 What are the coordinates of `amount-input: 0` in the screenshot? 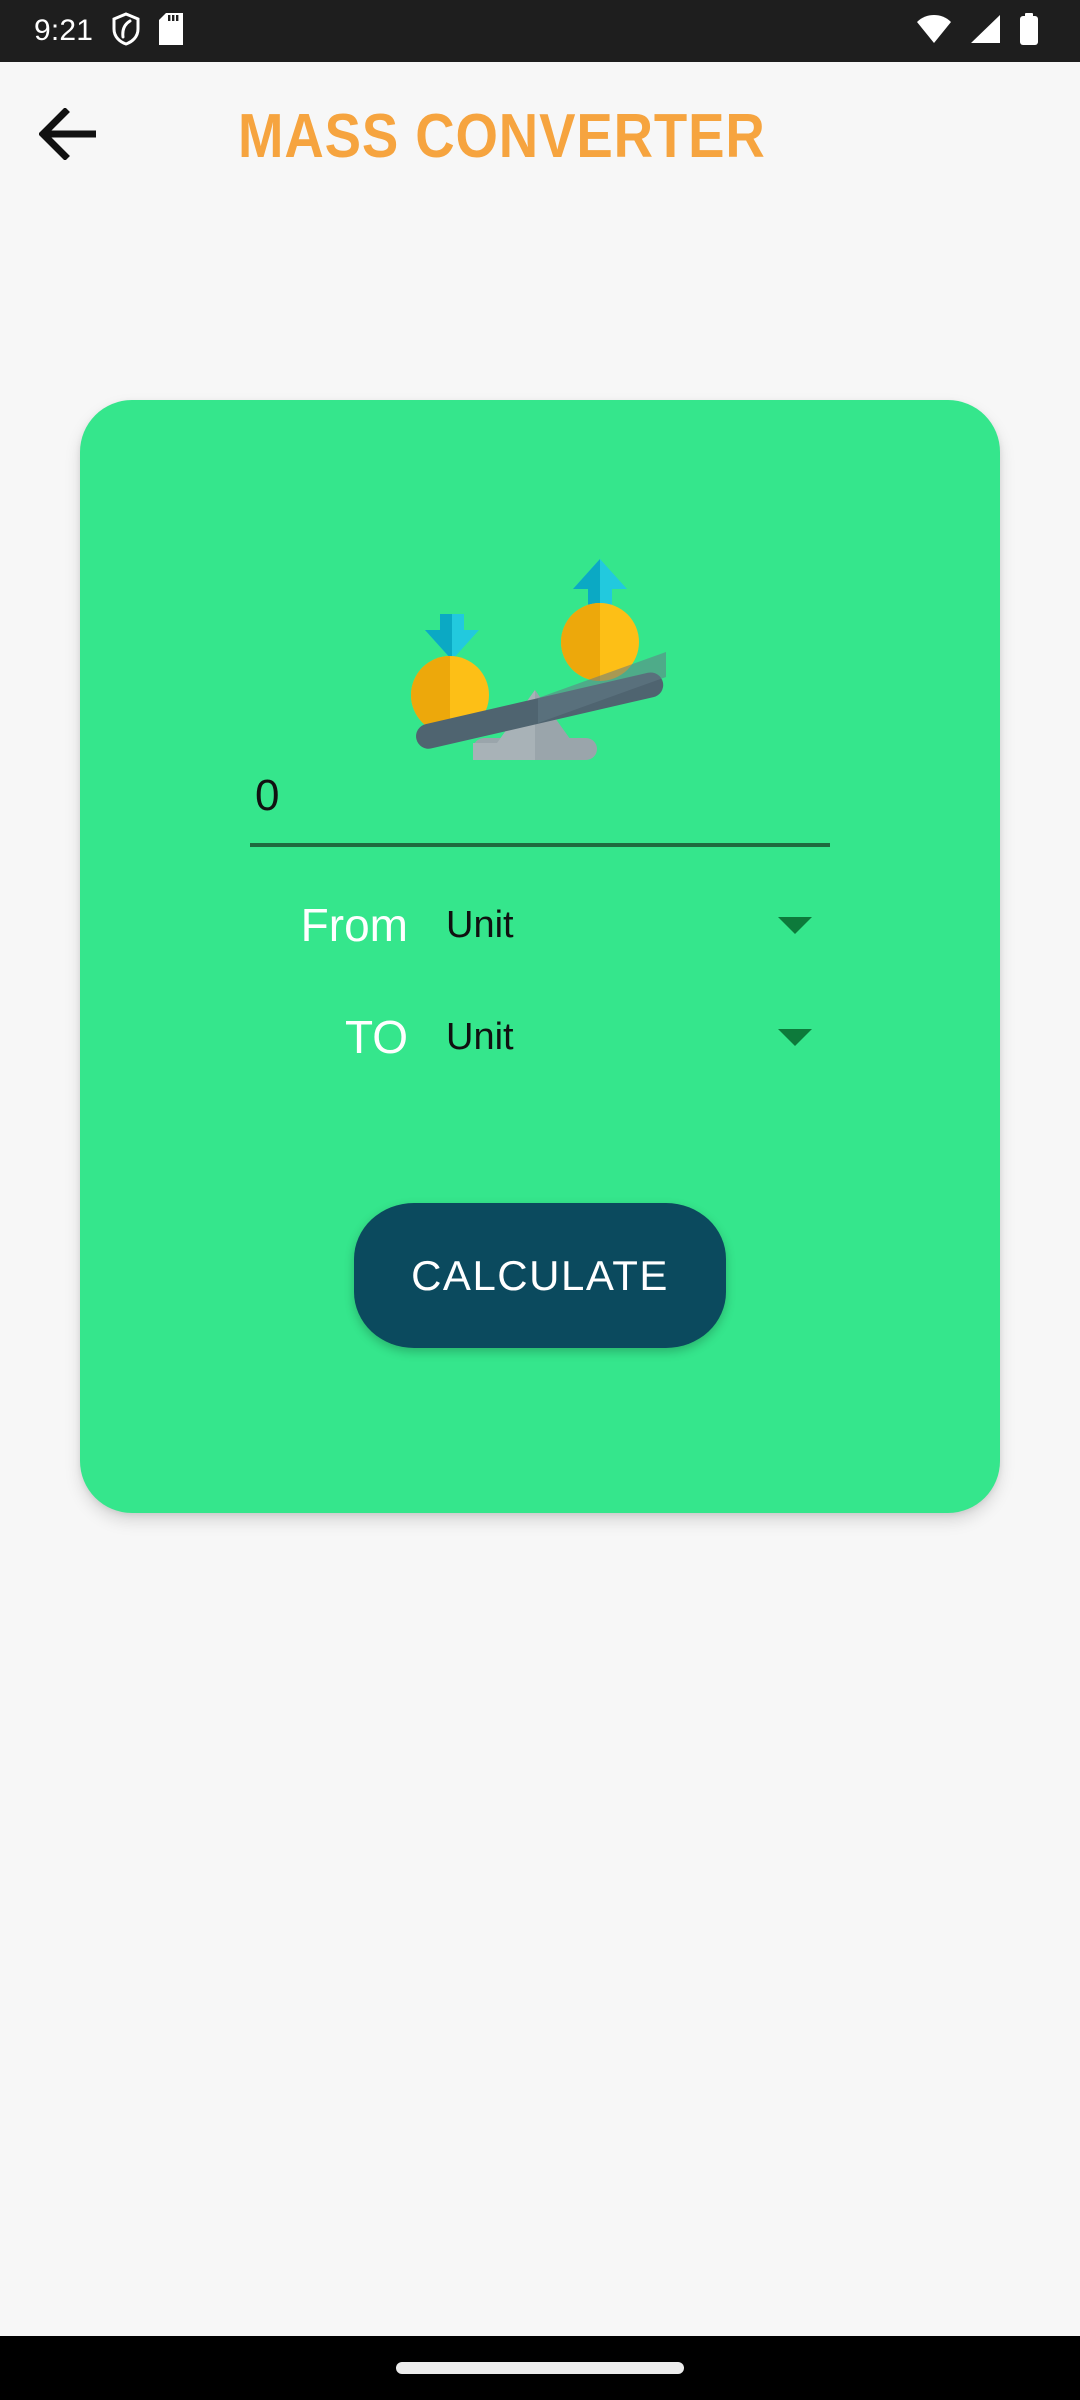 It's located at (540, 798).